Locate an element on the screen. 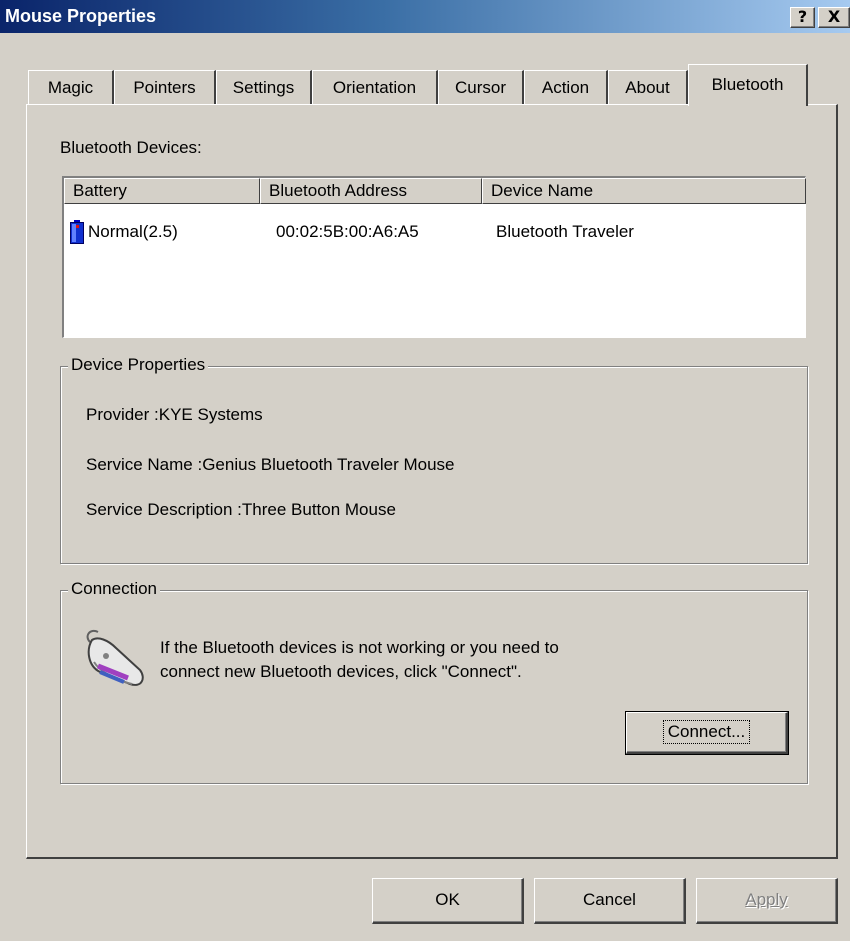 This screenshot has height=941, width=850. bluetooth-address: 00:02:5B:00:A6:A5 is located at coordinates (347, 231).